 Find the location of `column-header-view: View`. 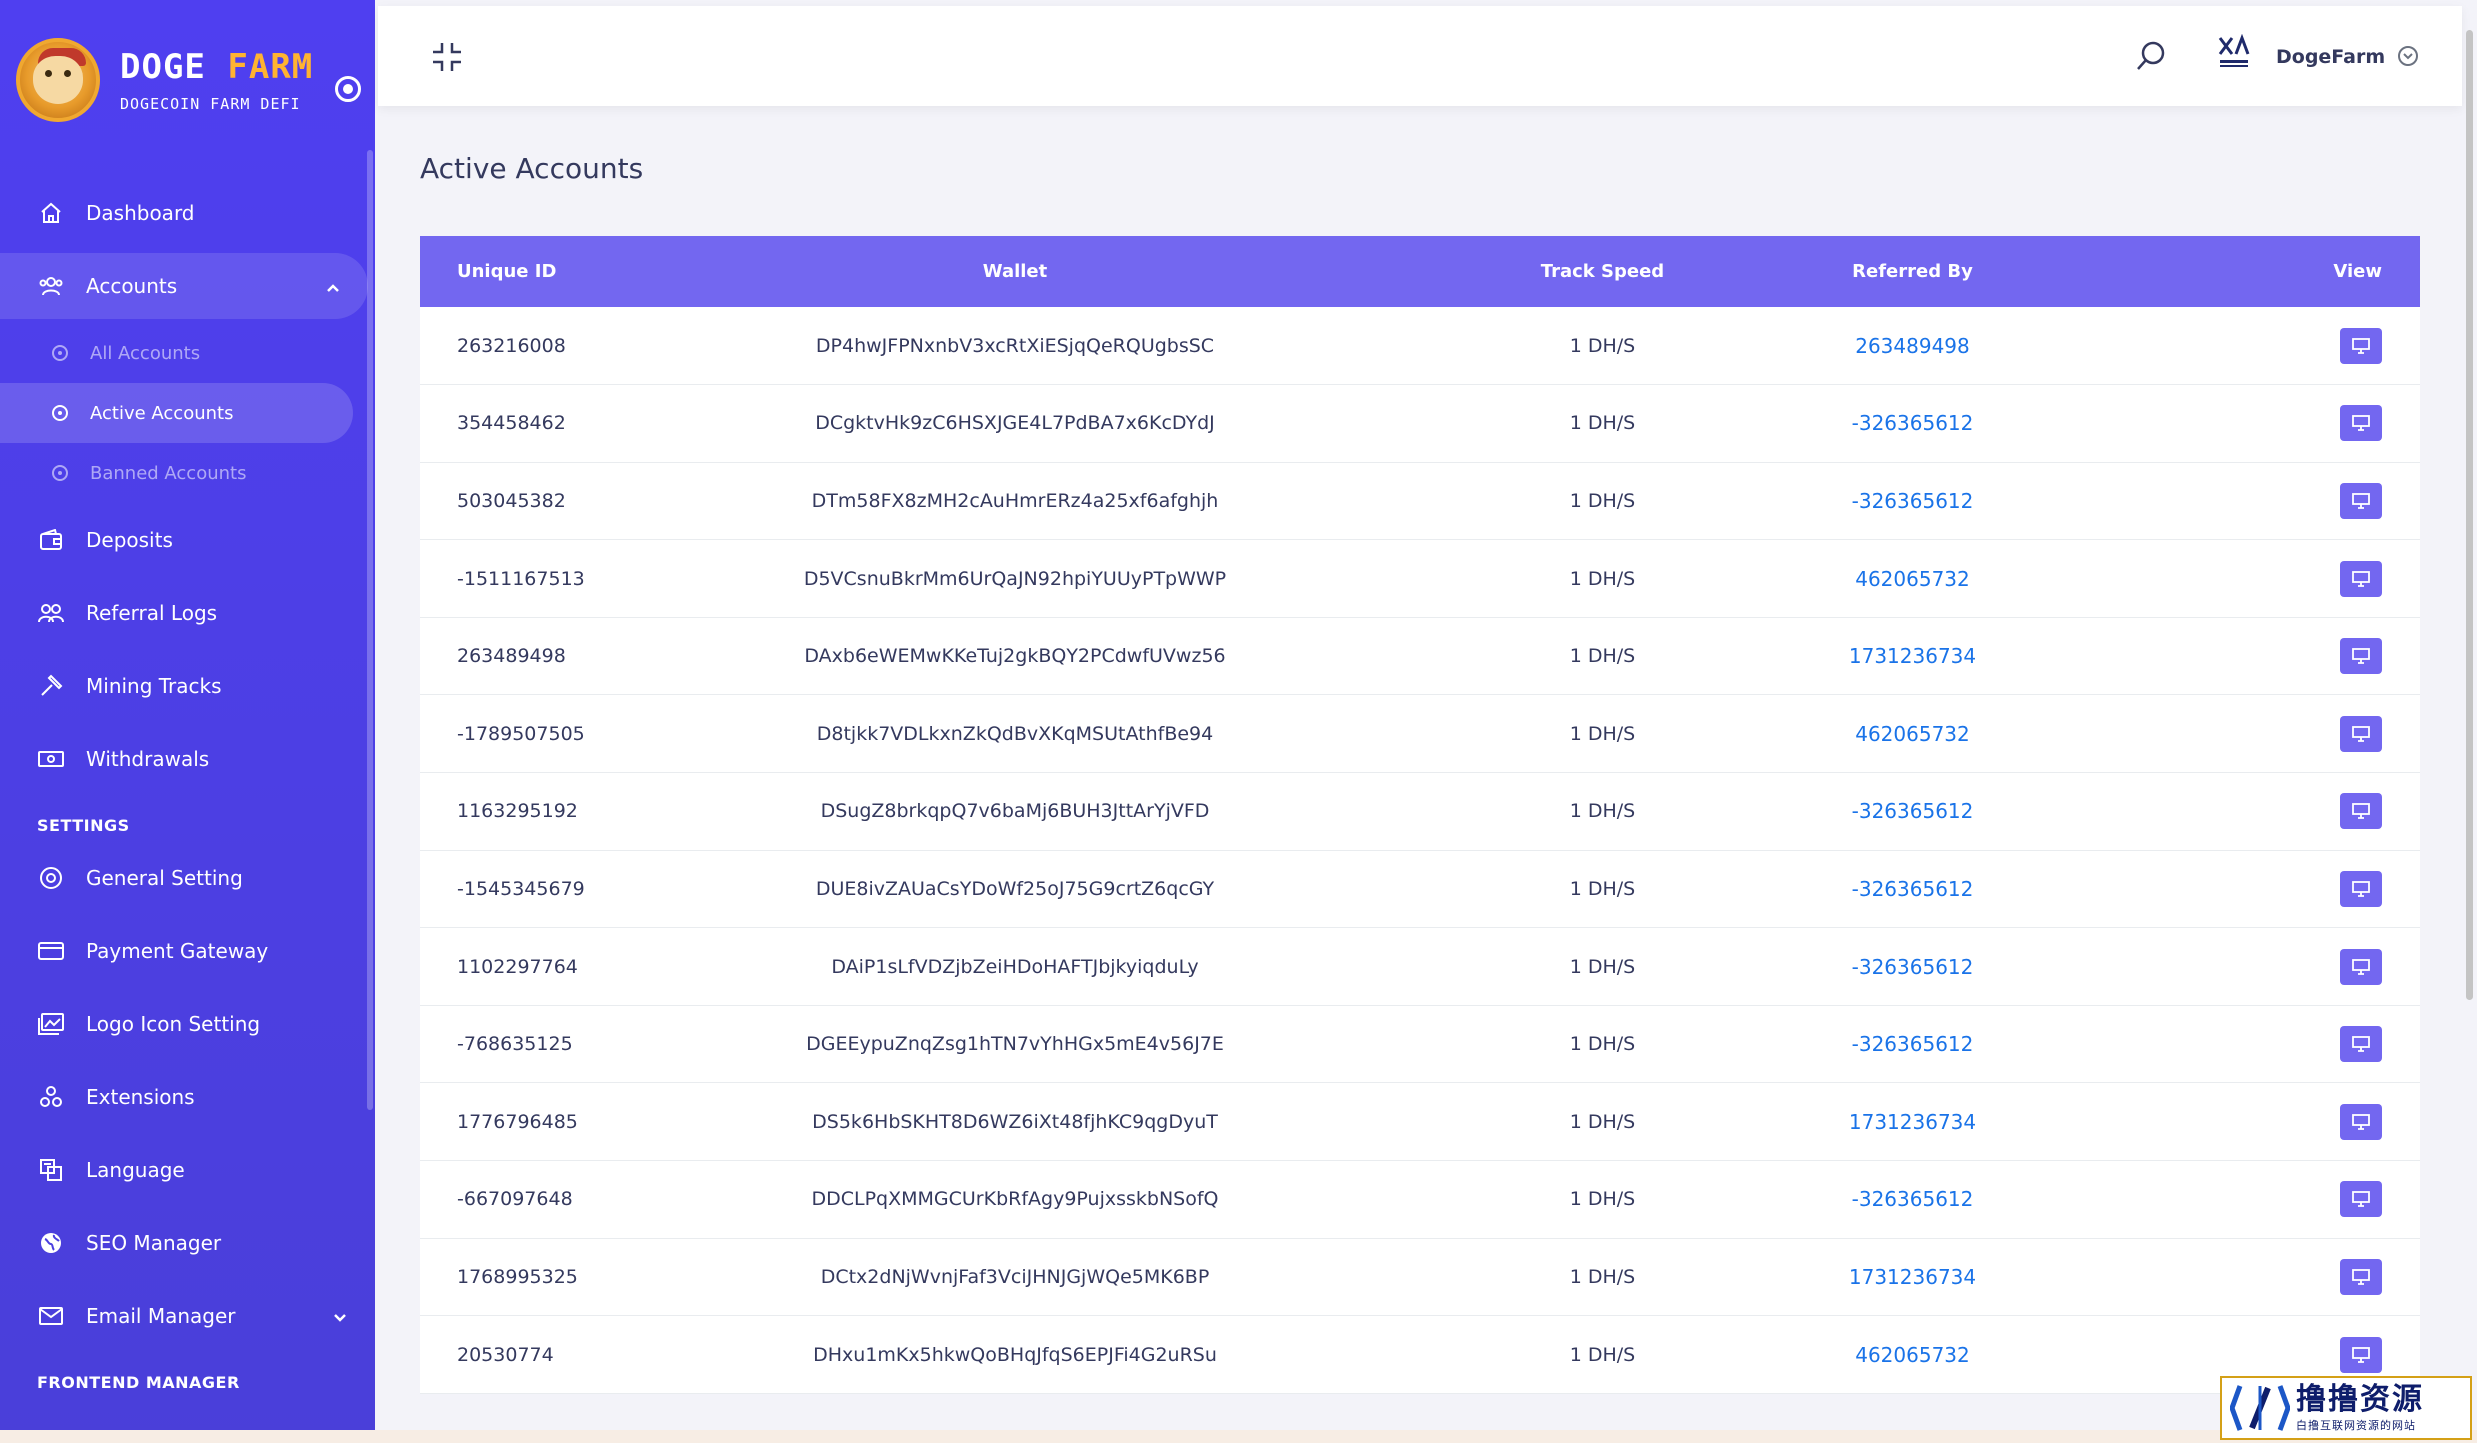

column-header-view: View is located at coordinates (2357, 271).